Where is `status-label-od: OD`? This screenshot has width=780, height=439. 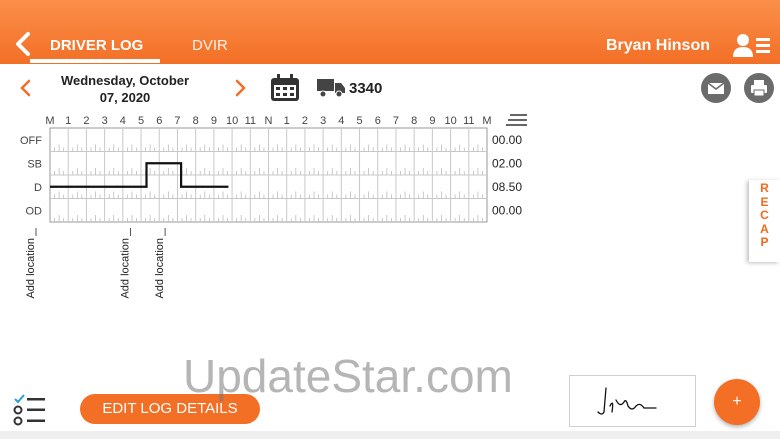
status-label-od: OD is located at coordinates (34, 211).